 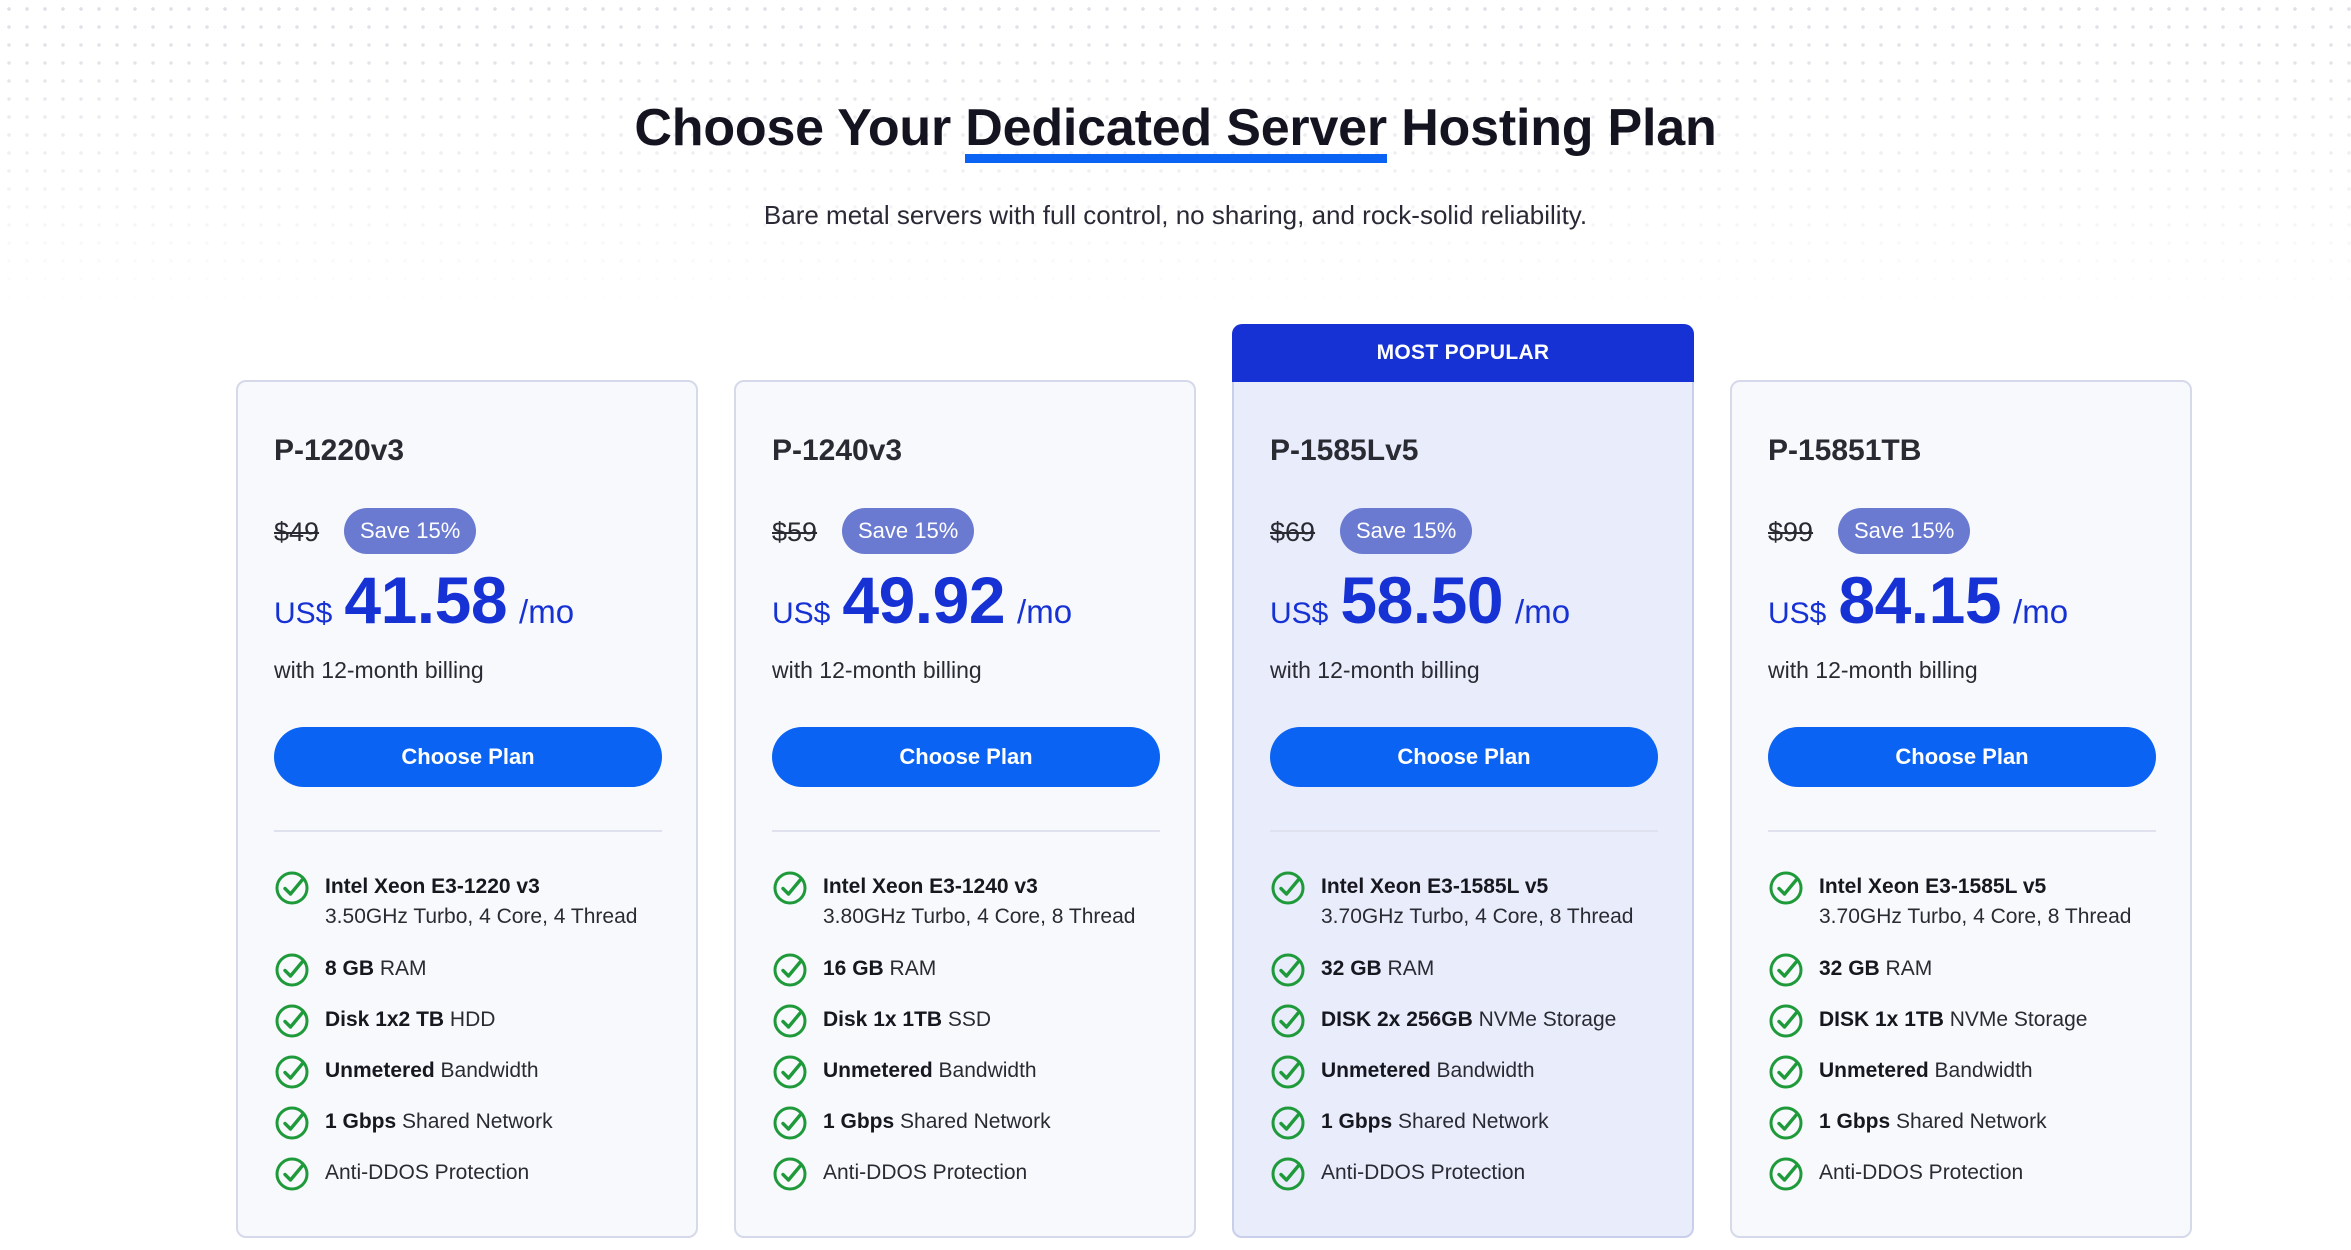 What do you see at coordinates (297, 532) in the screenshot?
I see `old-price: $49` at bounding box center [297, 532].